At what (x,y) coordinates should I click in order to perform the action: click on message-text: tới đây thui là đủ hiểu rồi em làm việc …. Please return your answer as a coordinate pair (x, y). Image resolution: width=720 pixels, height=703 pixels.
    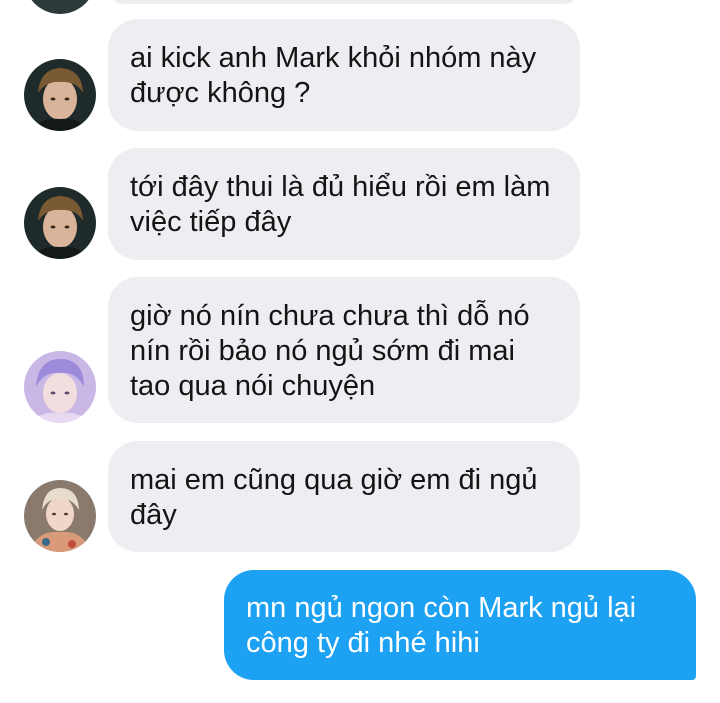
    Looking at the image, I should click on (340, 204).